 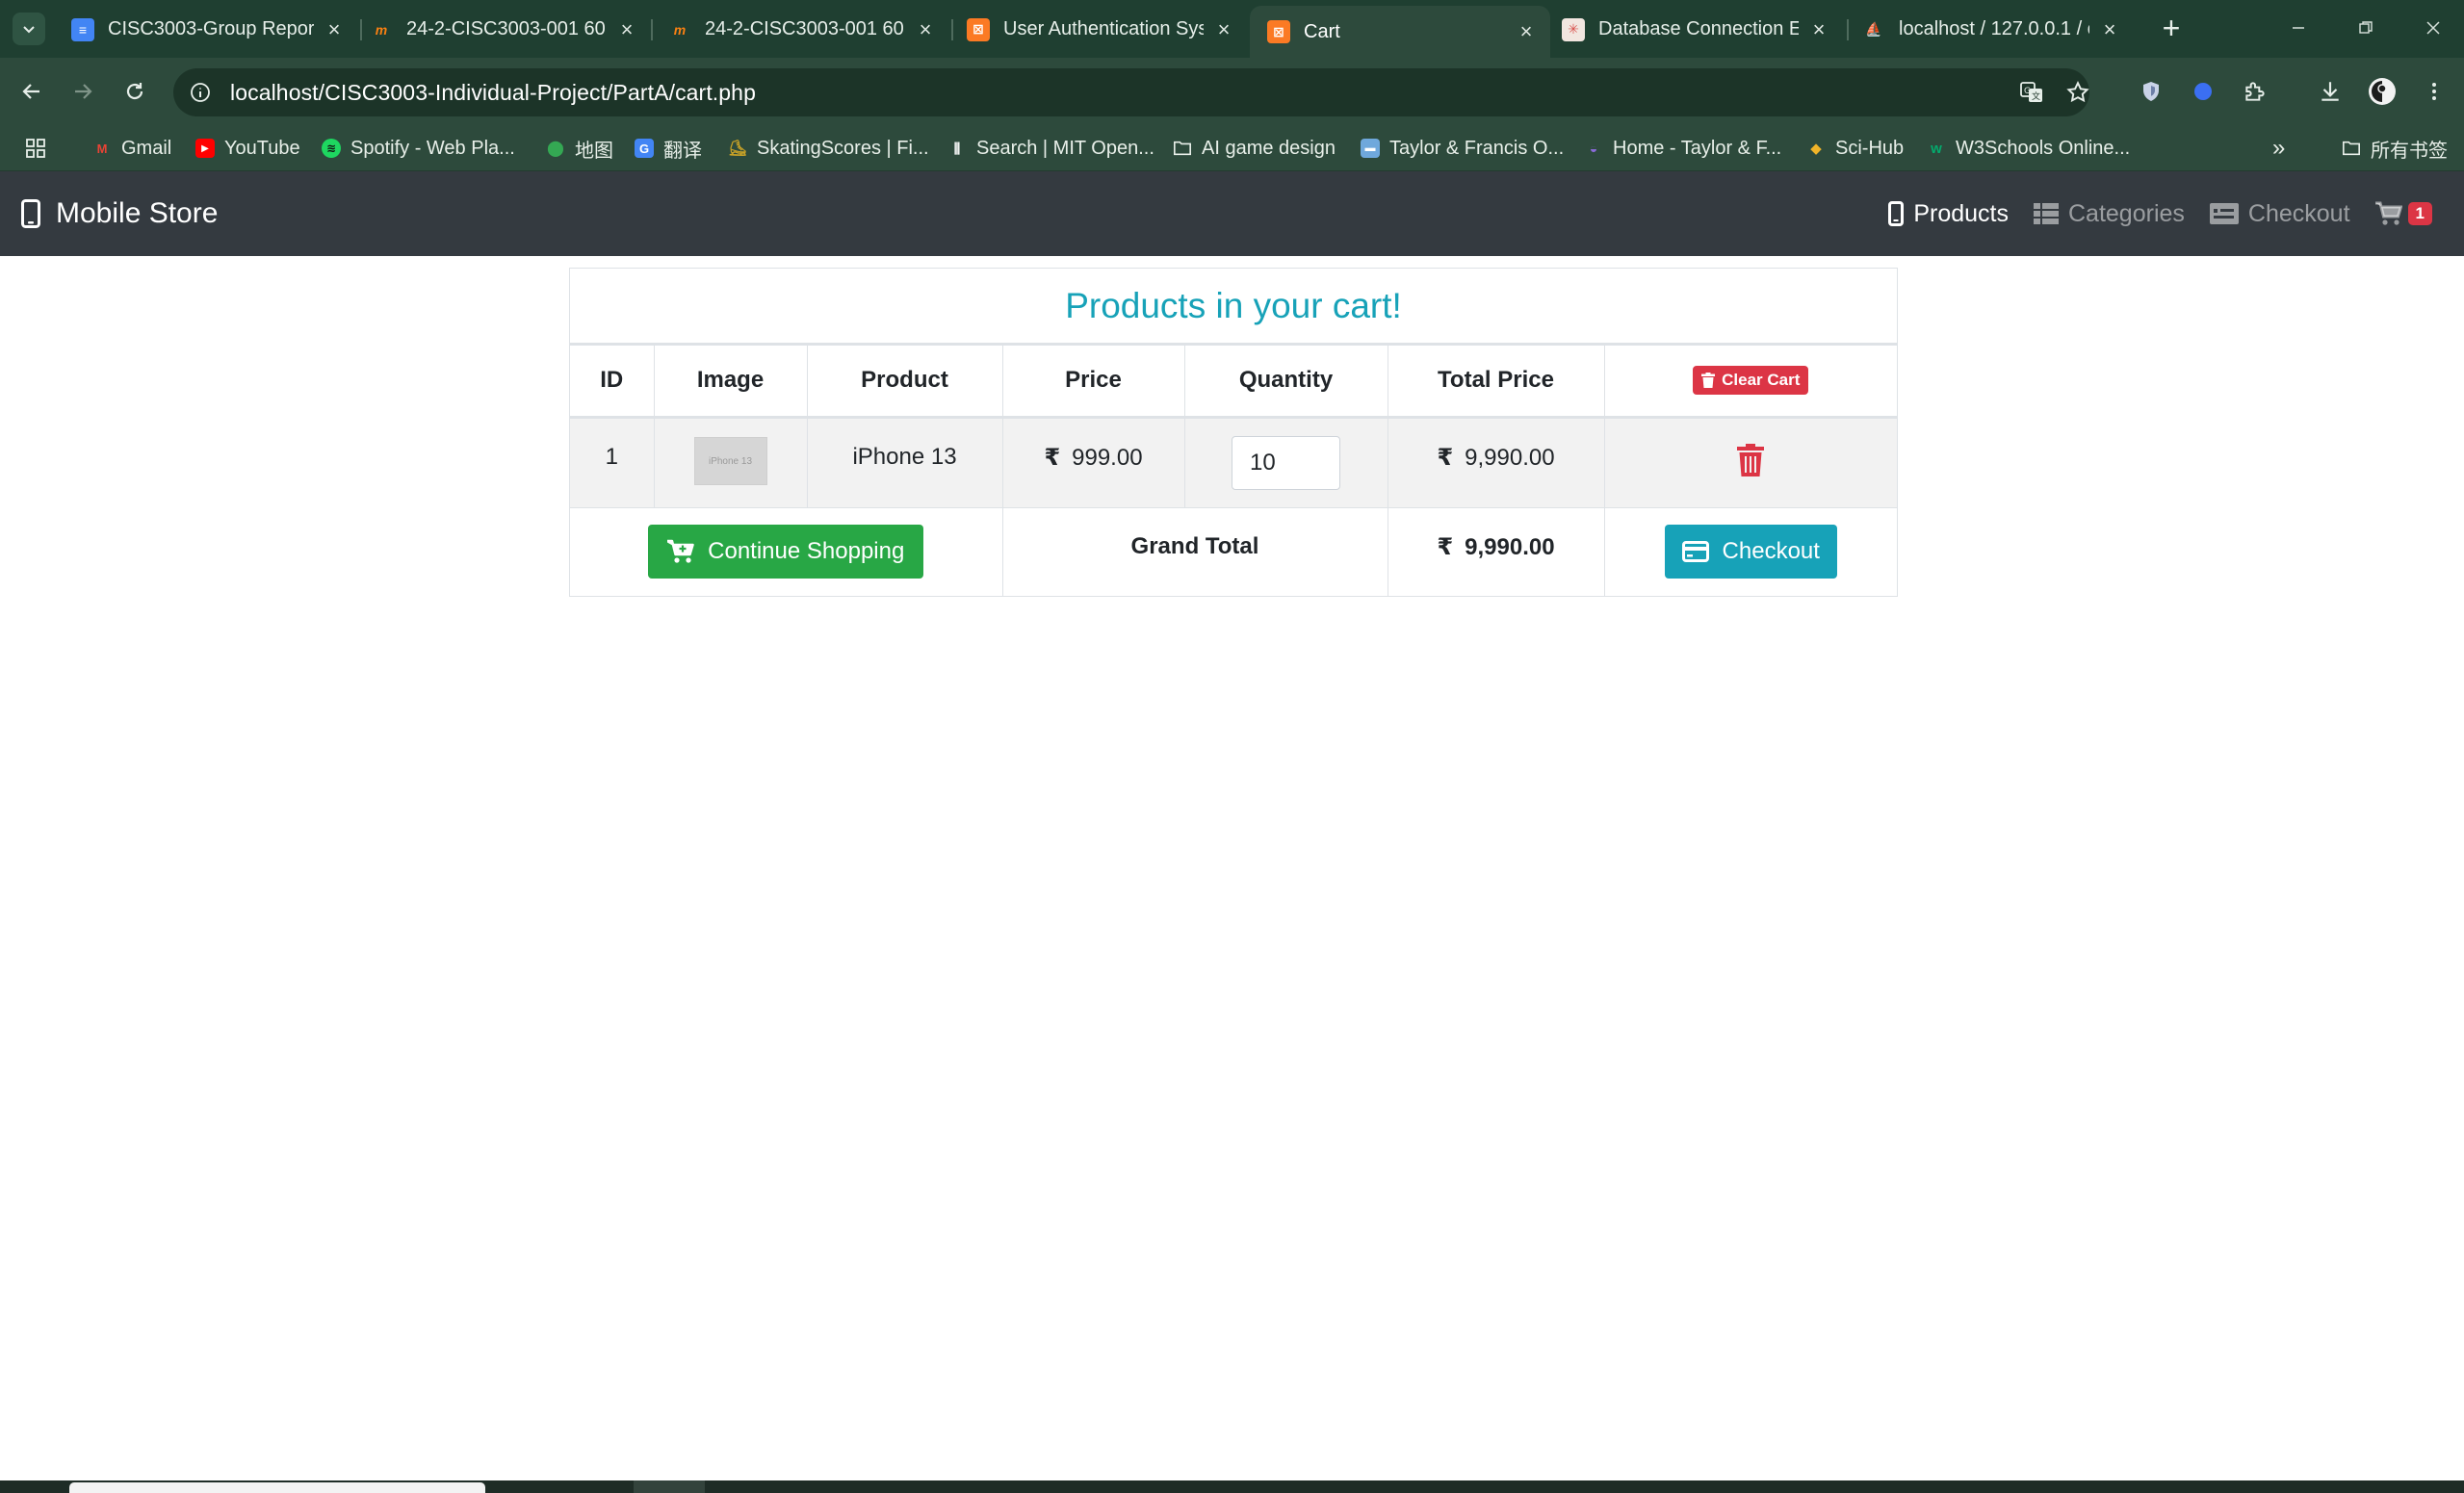 I want to click on tab-docs: ≡ CISC3003-Group Repor ×, so click(x=206, y=30).